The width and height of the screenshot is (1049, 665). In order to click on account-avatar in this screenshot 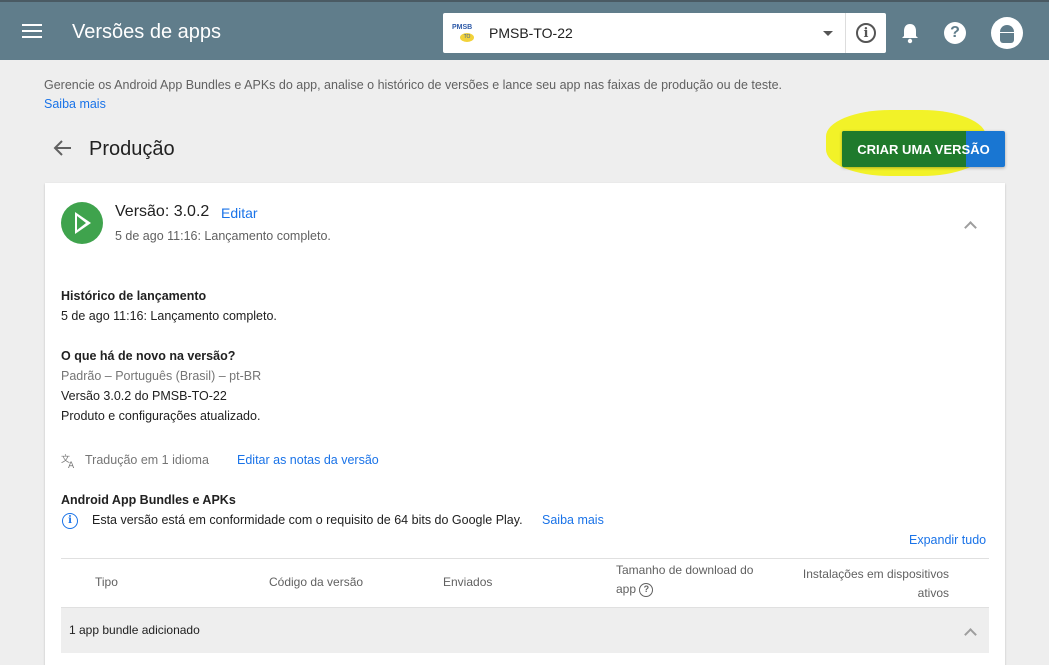, I will do `click(1007, 33)`.